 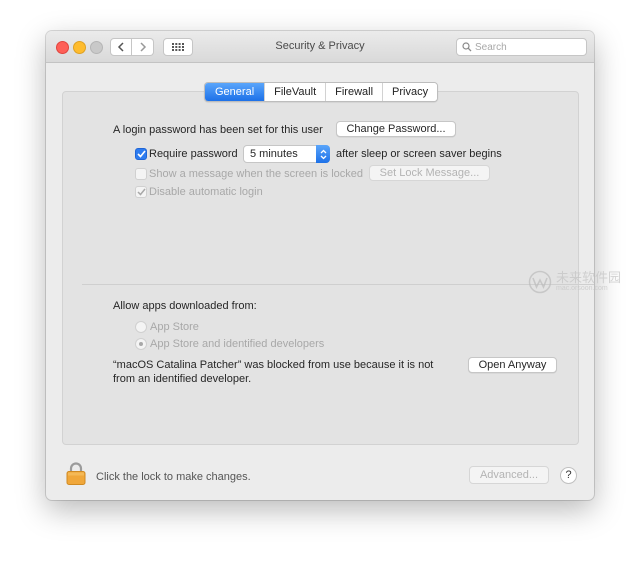 What do you see at coordinates (141, 174) in the screenshot?
I see `show-message-checkbox` at bounding box center [141, 174].